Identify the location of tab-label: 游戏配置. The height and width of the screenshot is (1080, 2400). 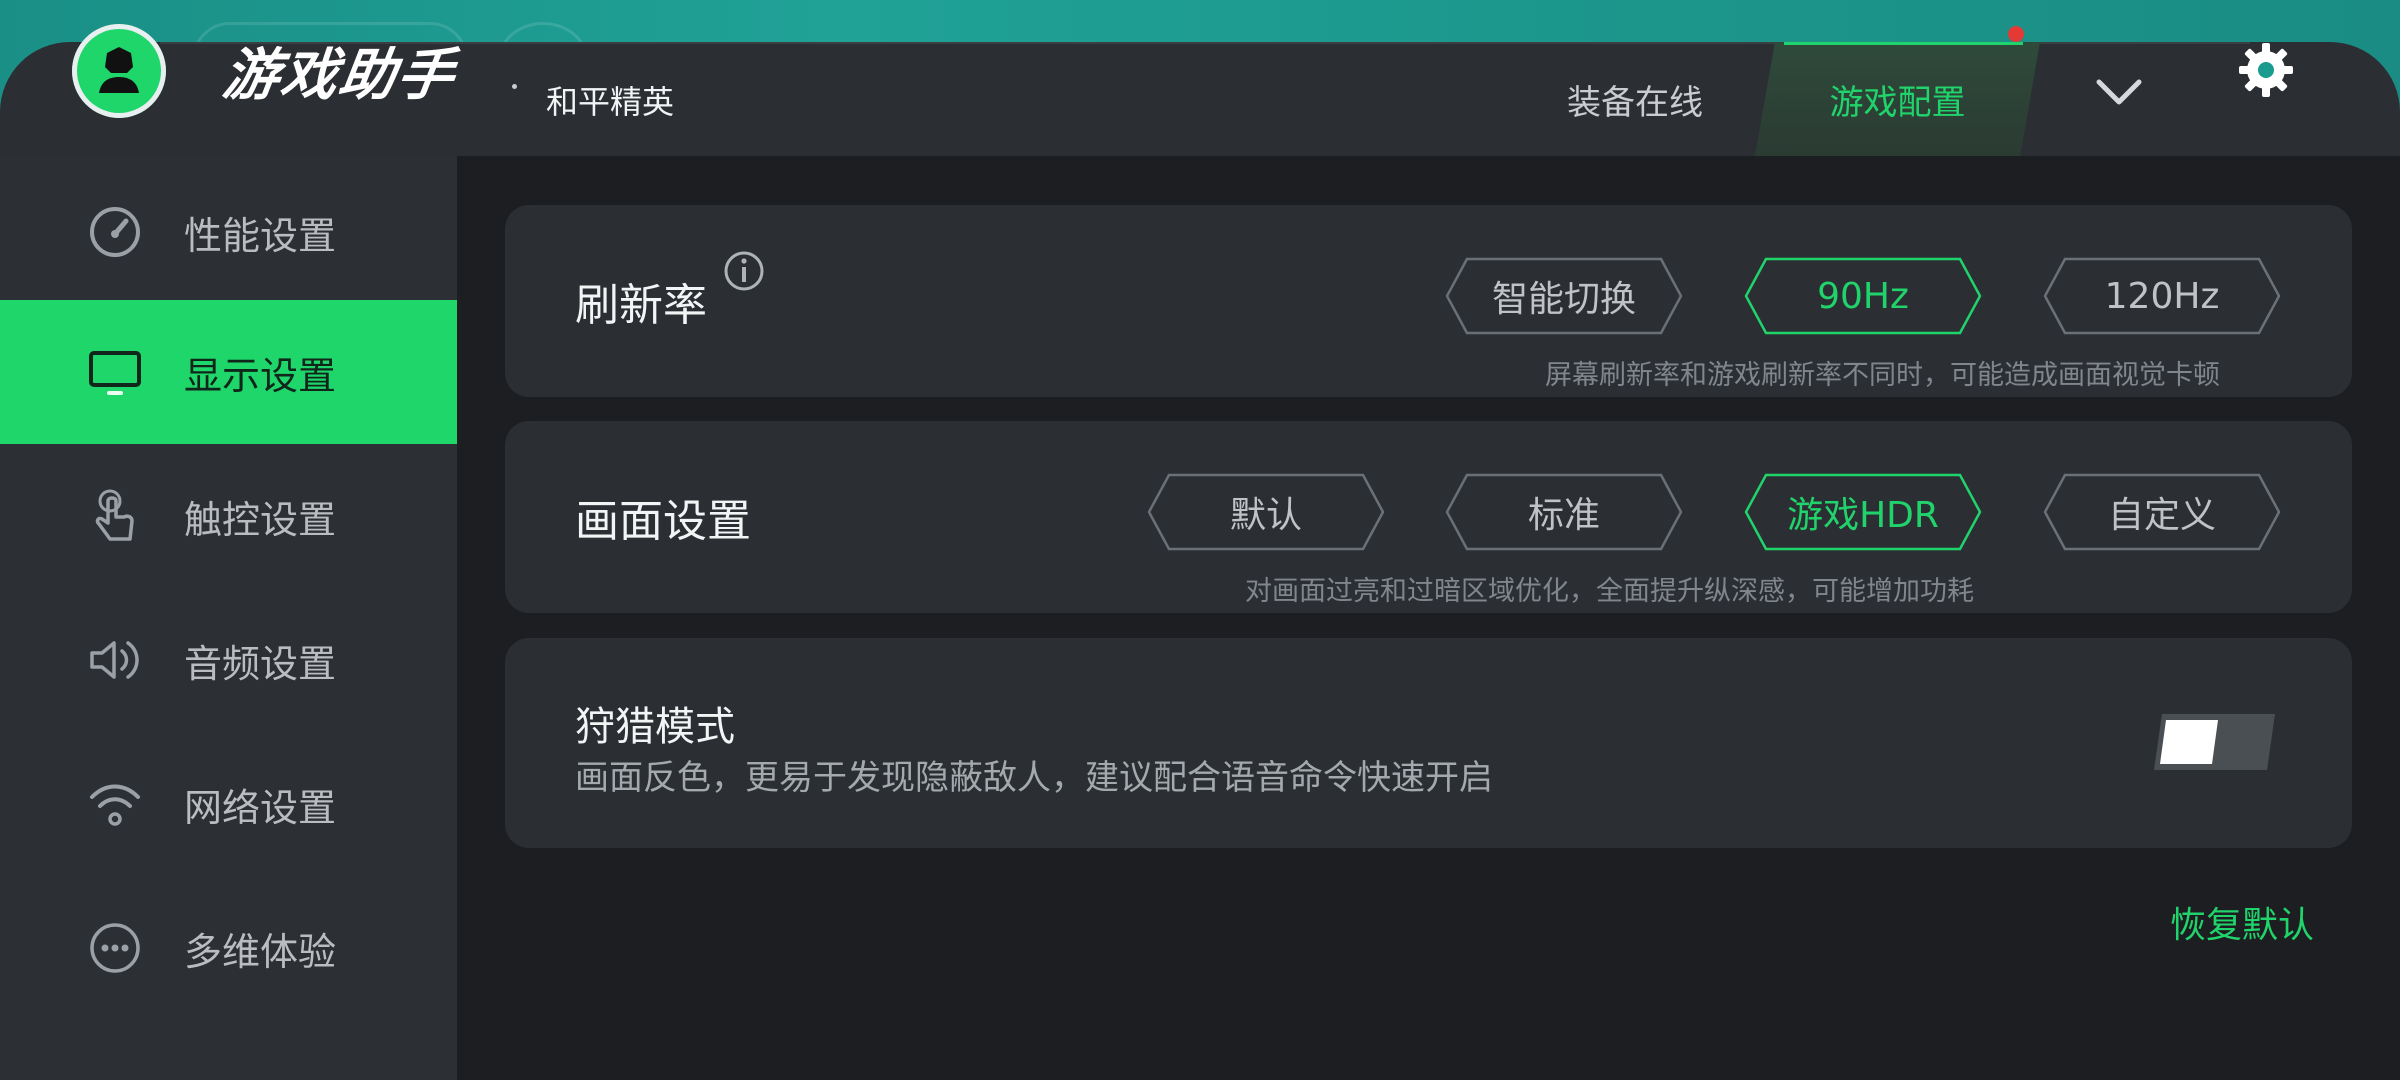
(1897, 102).